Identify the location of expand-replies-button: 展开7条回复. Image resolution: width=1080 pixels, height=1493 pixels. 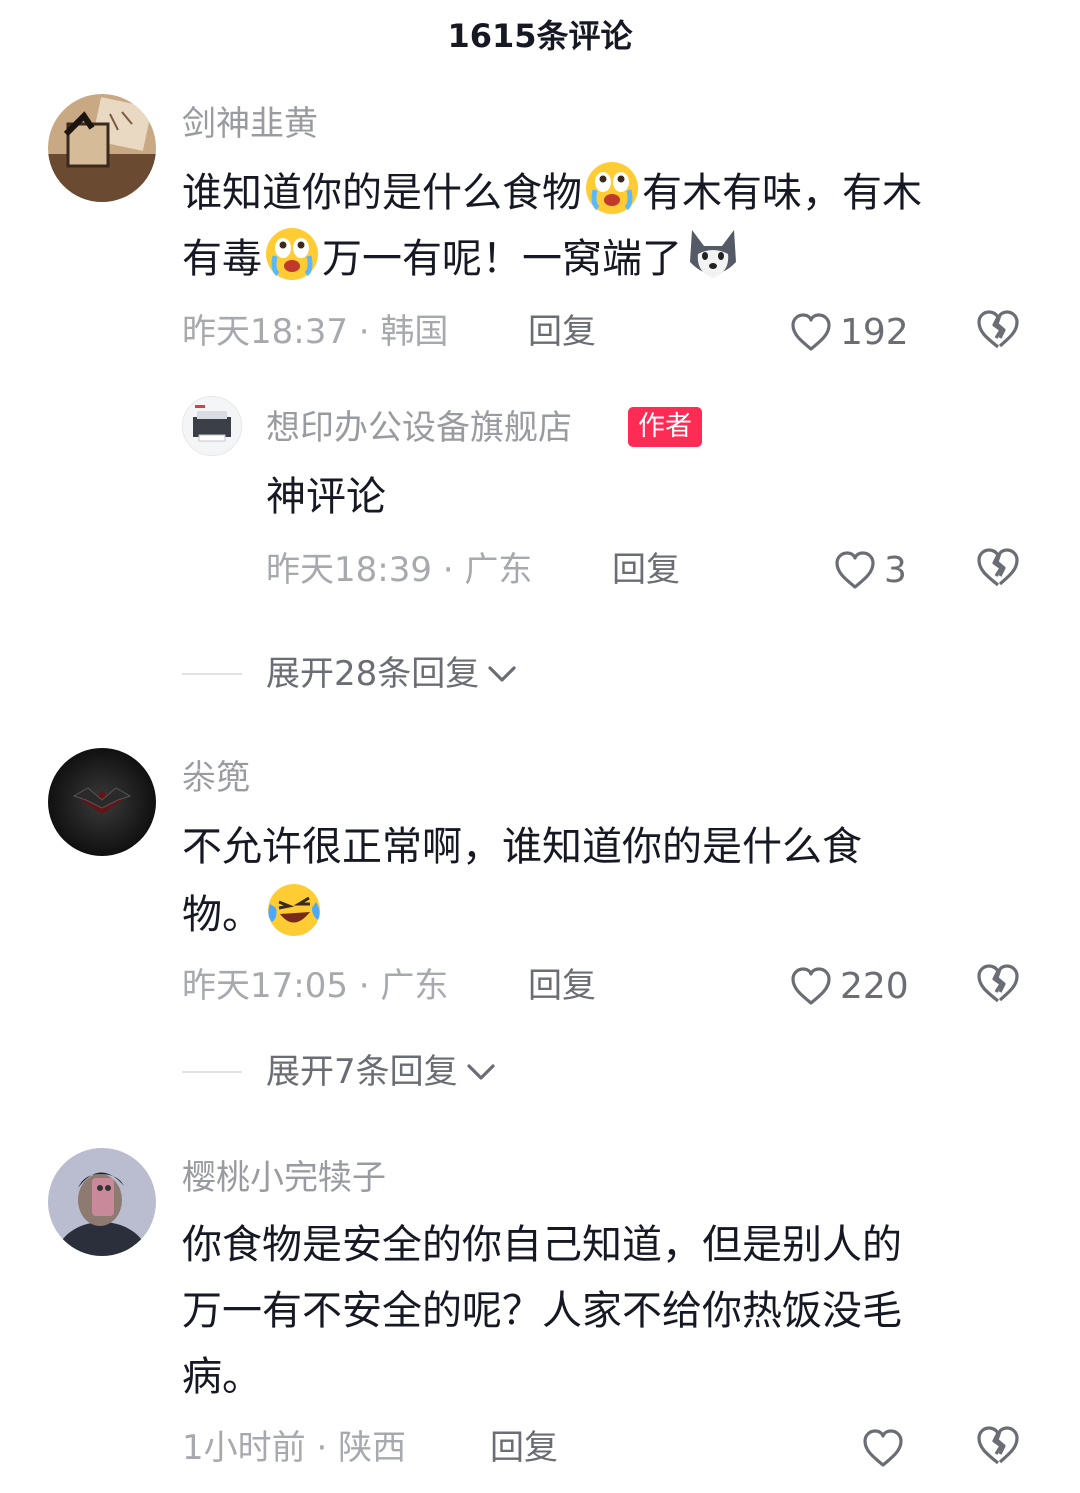
(381, 1072).